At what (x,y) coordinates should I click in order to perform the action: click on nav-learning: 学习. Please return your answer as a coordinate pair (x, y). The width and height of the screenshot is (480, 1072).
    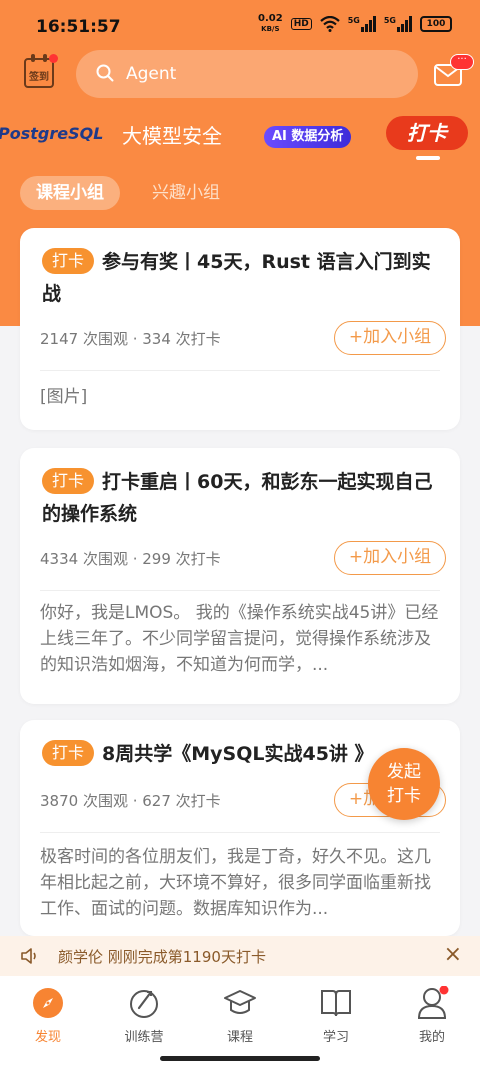
    Looking at the image, I should click on (336, 1015).